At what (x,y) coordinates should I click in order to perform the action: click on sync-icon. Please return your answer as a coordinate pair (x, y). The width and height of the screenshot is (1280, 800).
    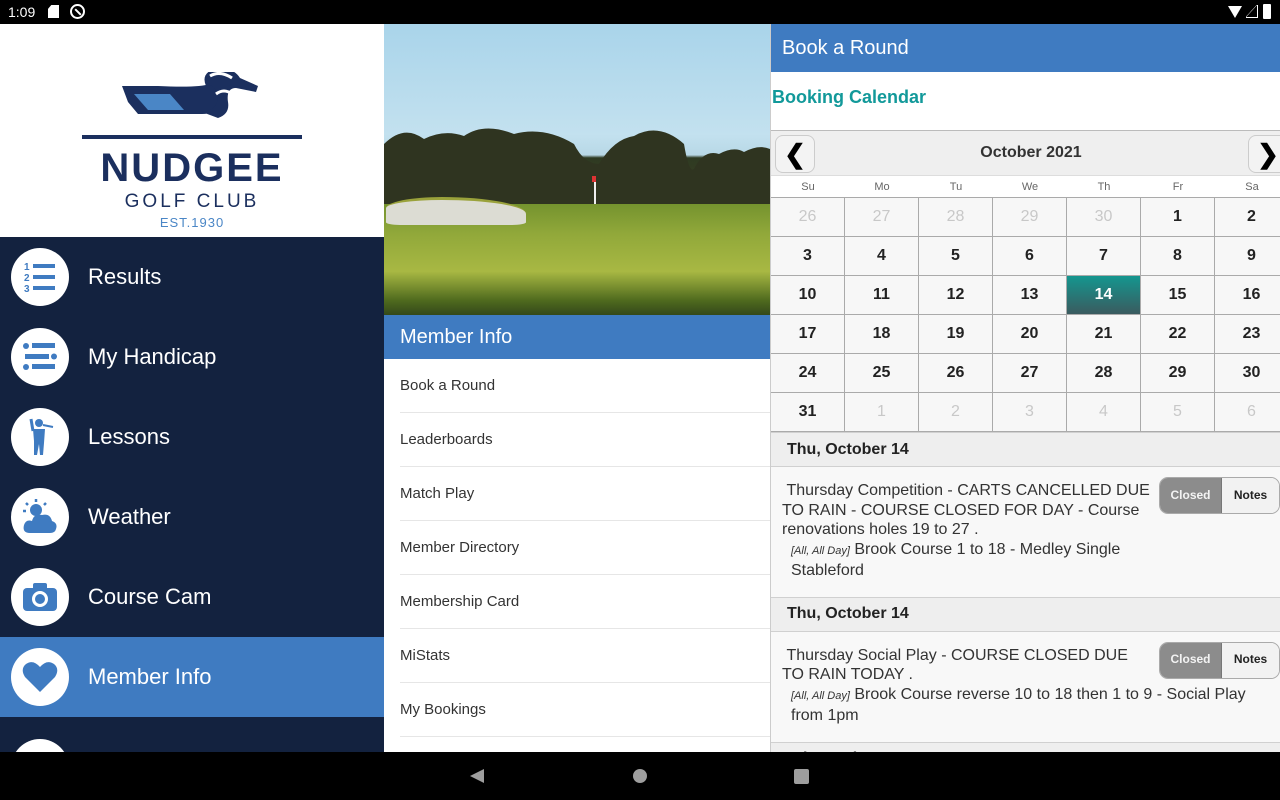
    Looking at the image, I should click on (77, 11).